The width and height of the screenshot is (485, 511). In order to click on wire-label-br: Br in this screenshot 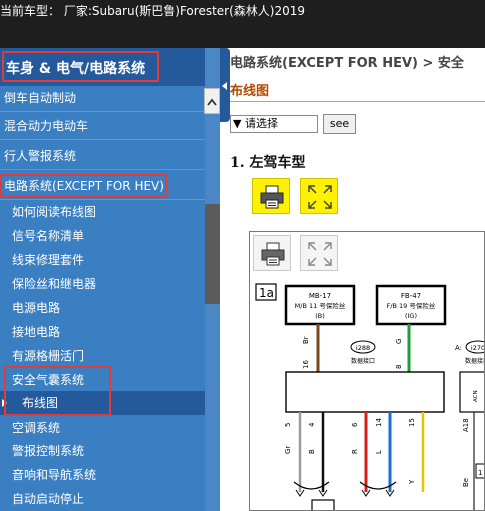, I will do `click(306, 340)`.